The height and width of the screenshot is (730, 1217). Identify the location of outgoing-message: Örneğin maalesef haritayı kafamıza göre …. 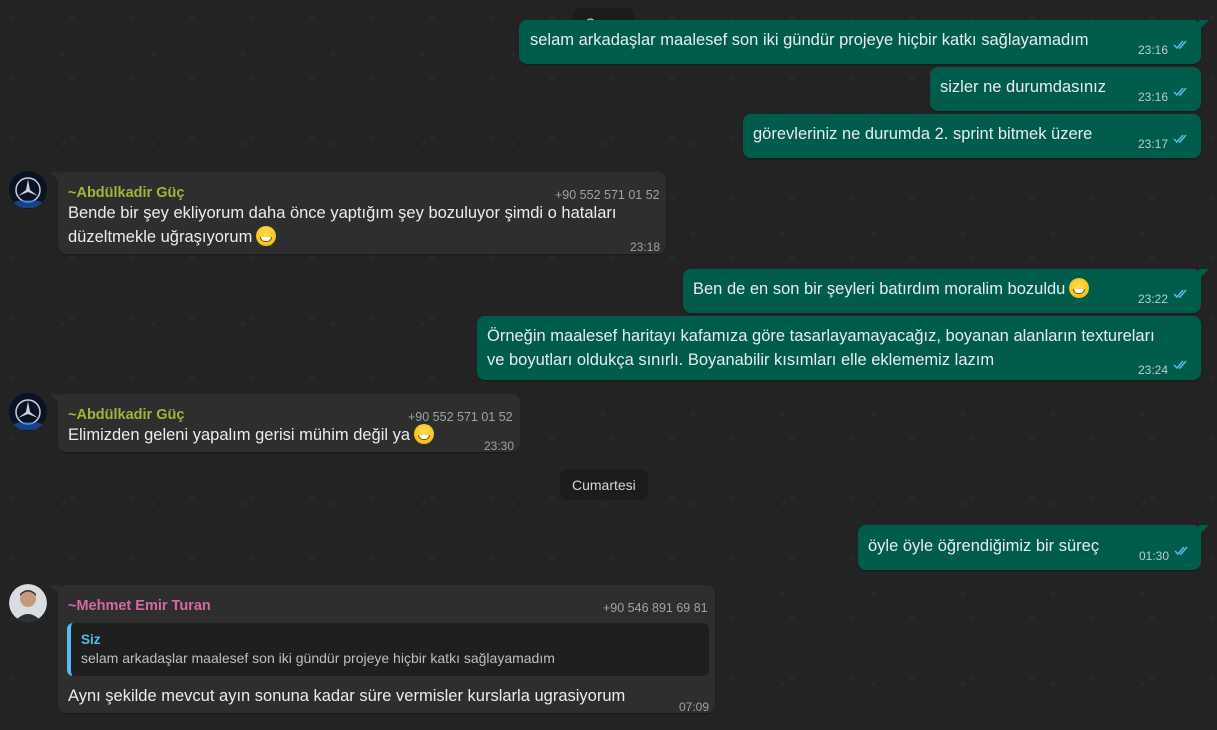
(839, 348).